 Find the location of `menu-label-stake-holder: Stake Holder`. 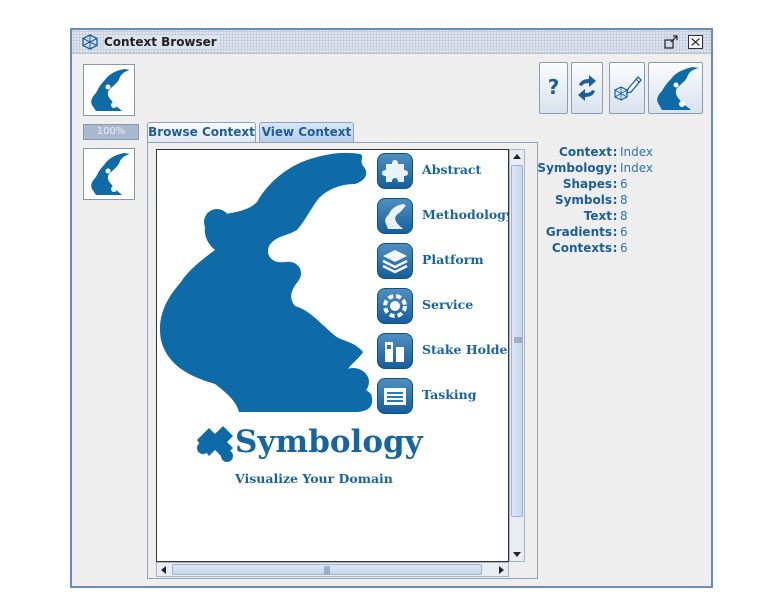

menu-label-stake-holder: Stake Holder is located at coordinates (465, 349).